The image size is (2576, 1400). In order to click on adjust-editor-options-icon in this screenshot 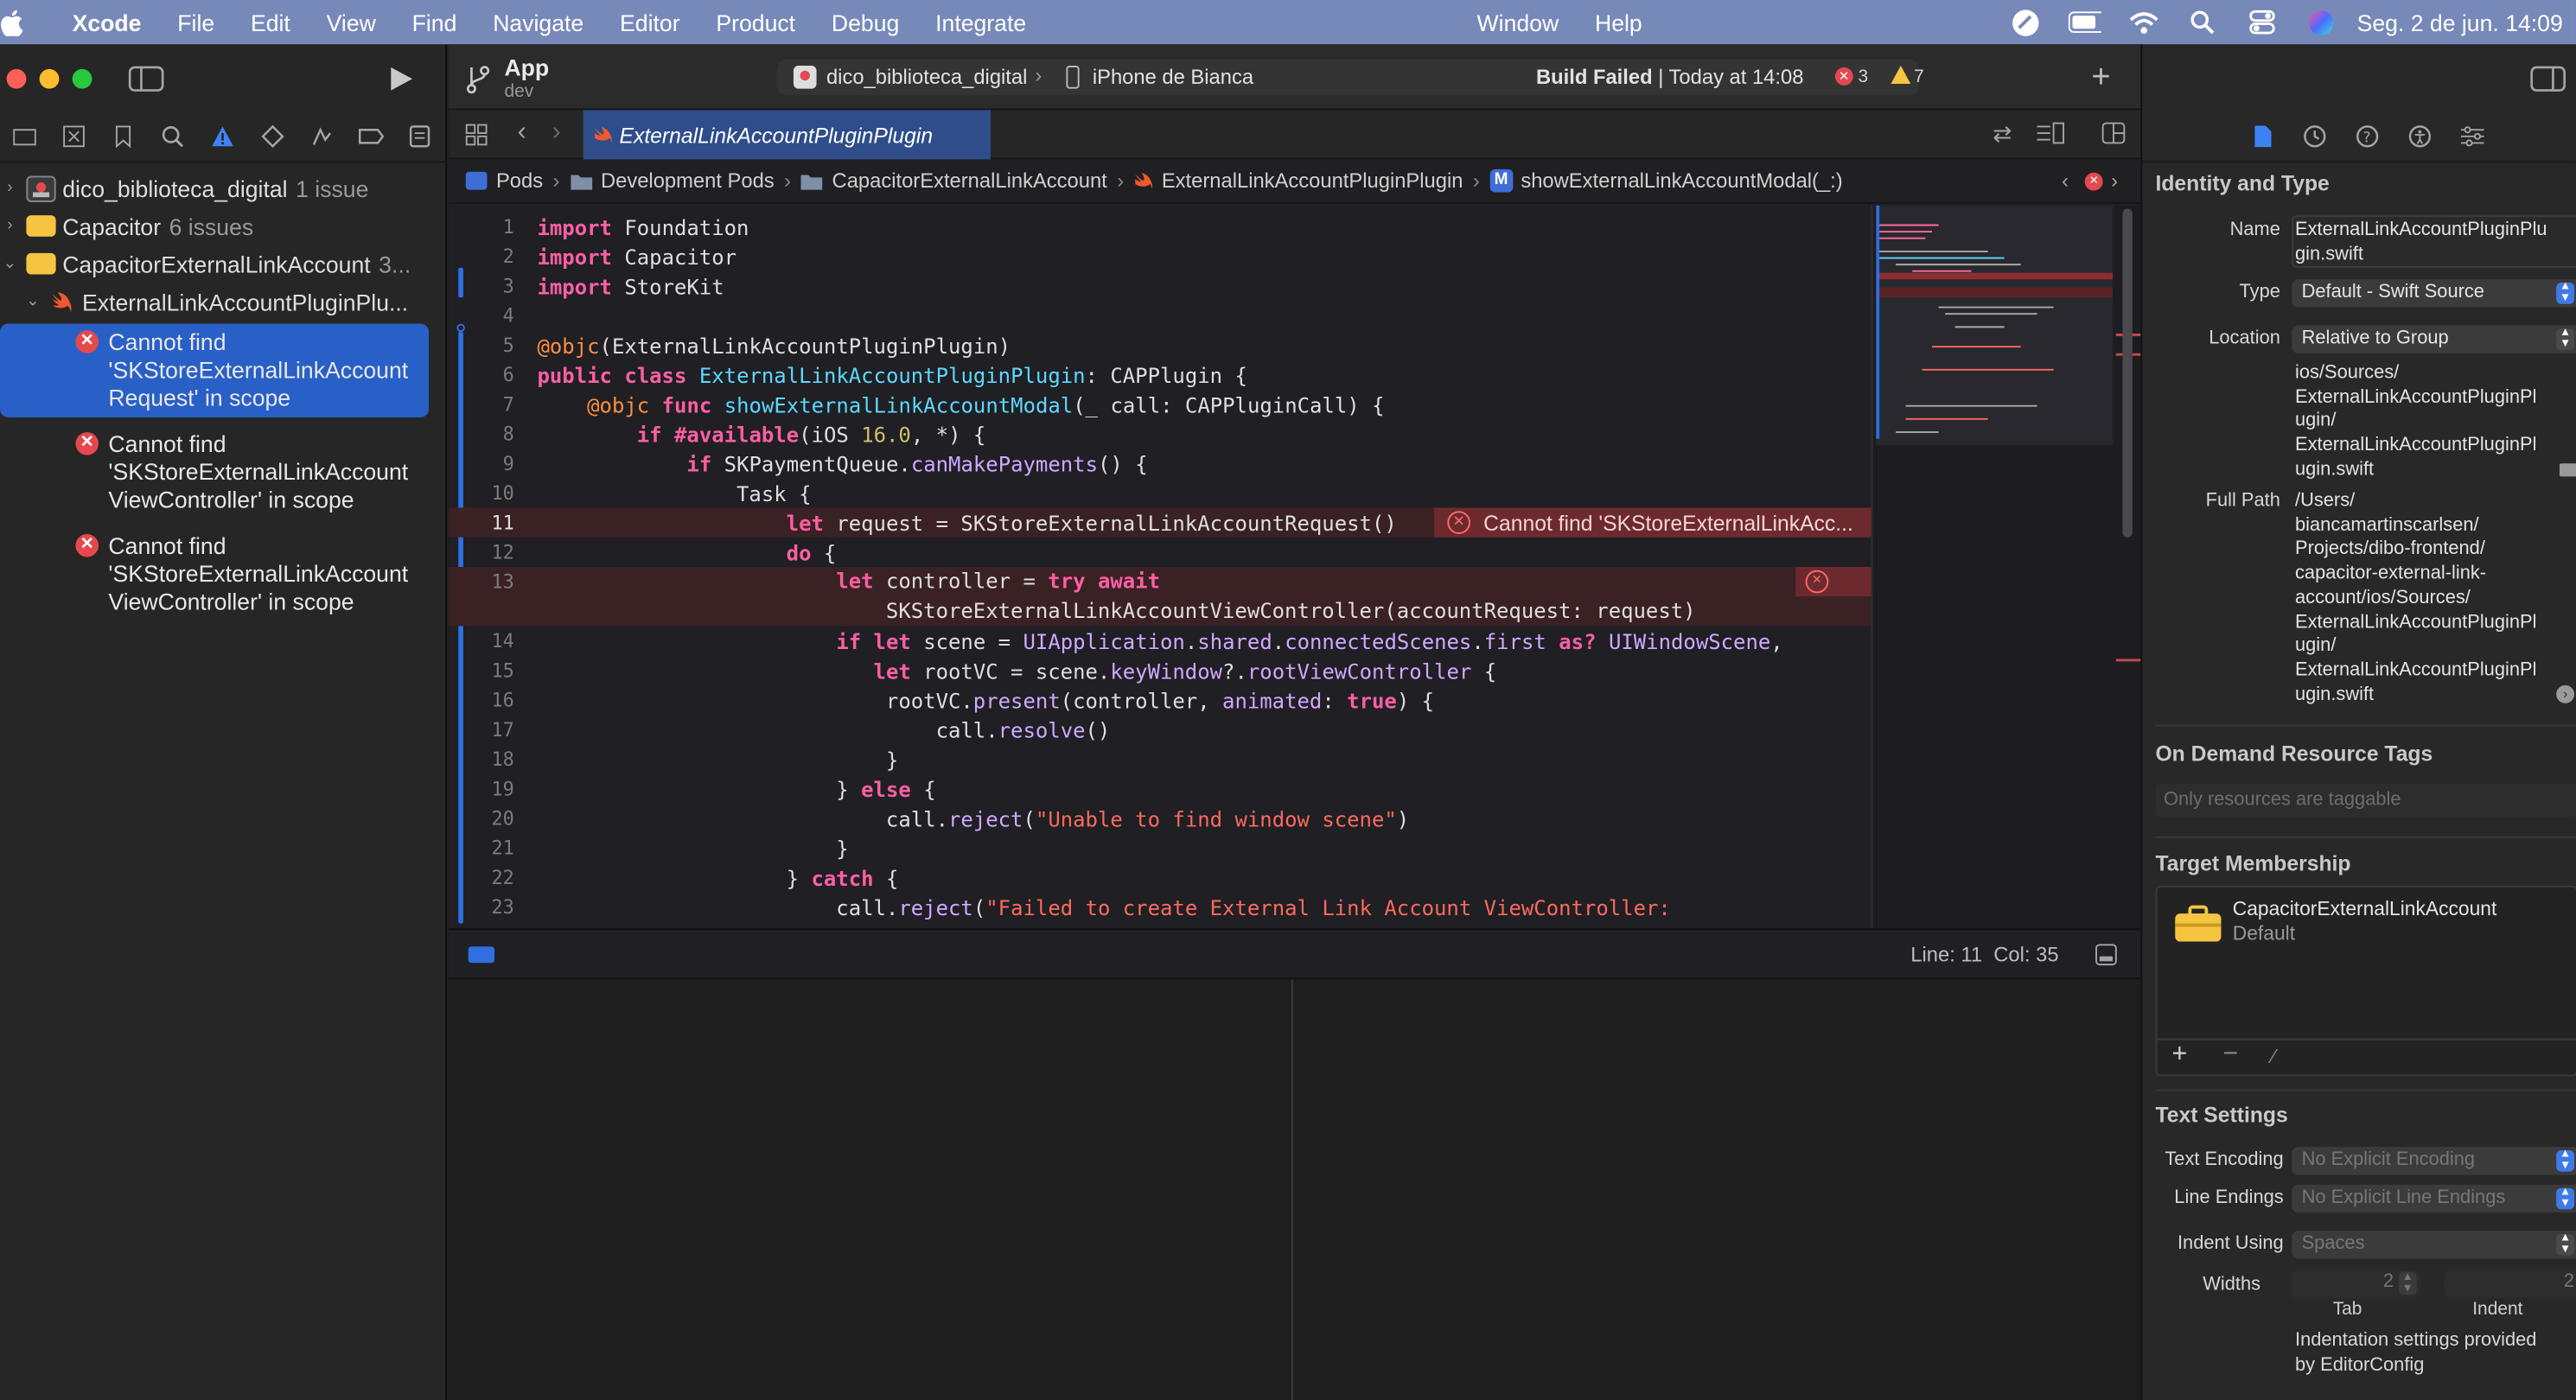, I will do `click(2050, 134)`.